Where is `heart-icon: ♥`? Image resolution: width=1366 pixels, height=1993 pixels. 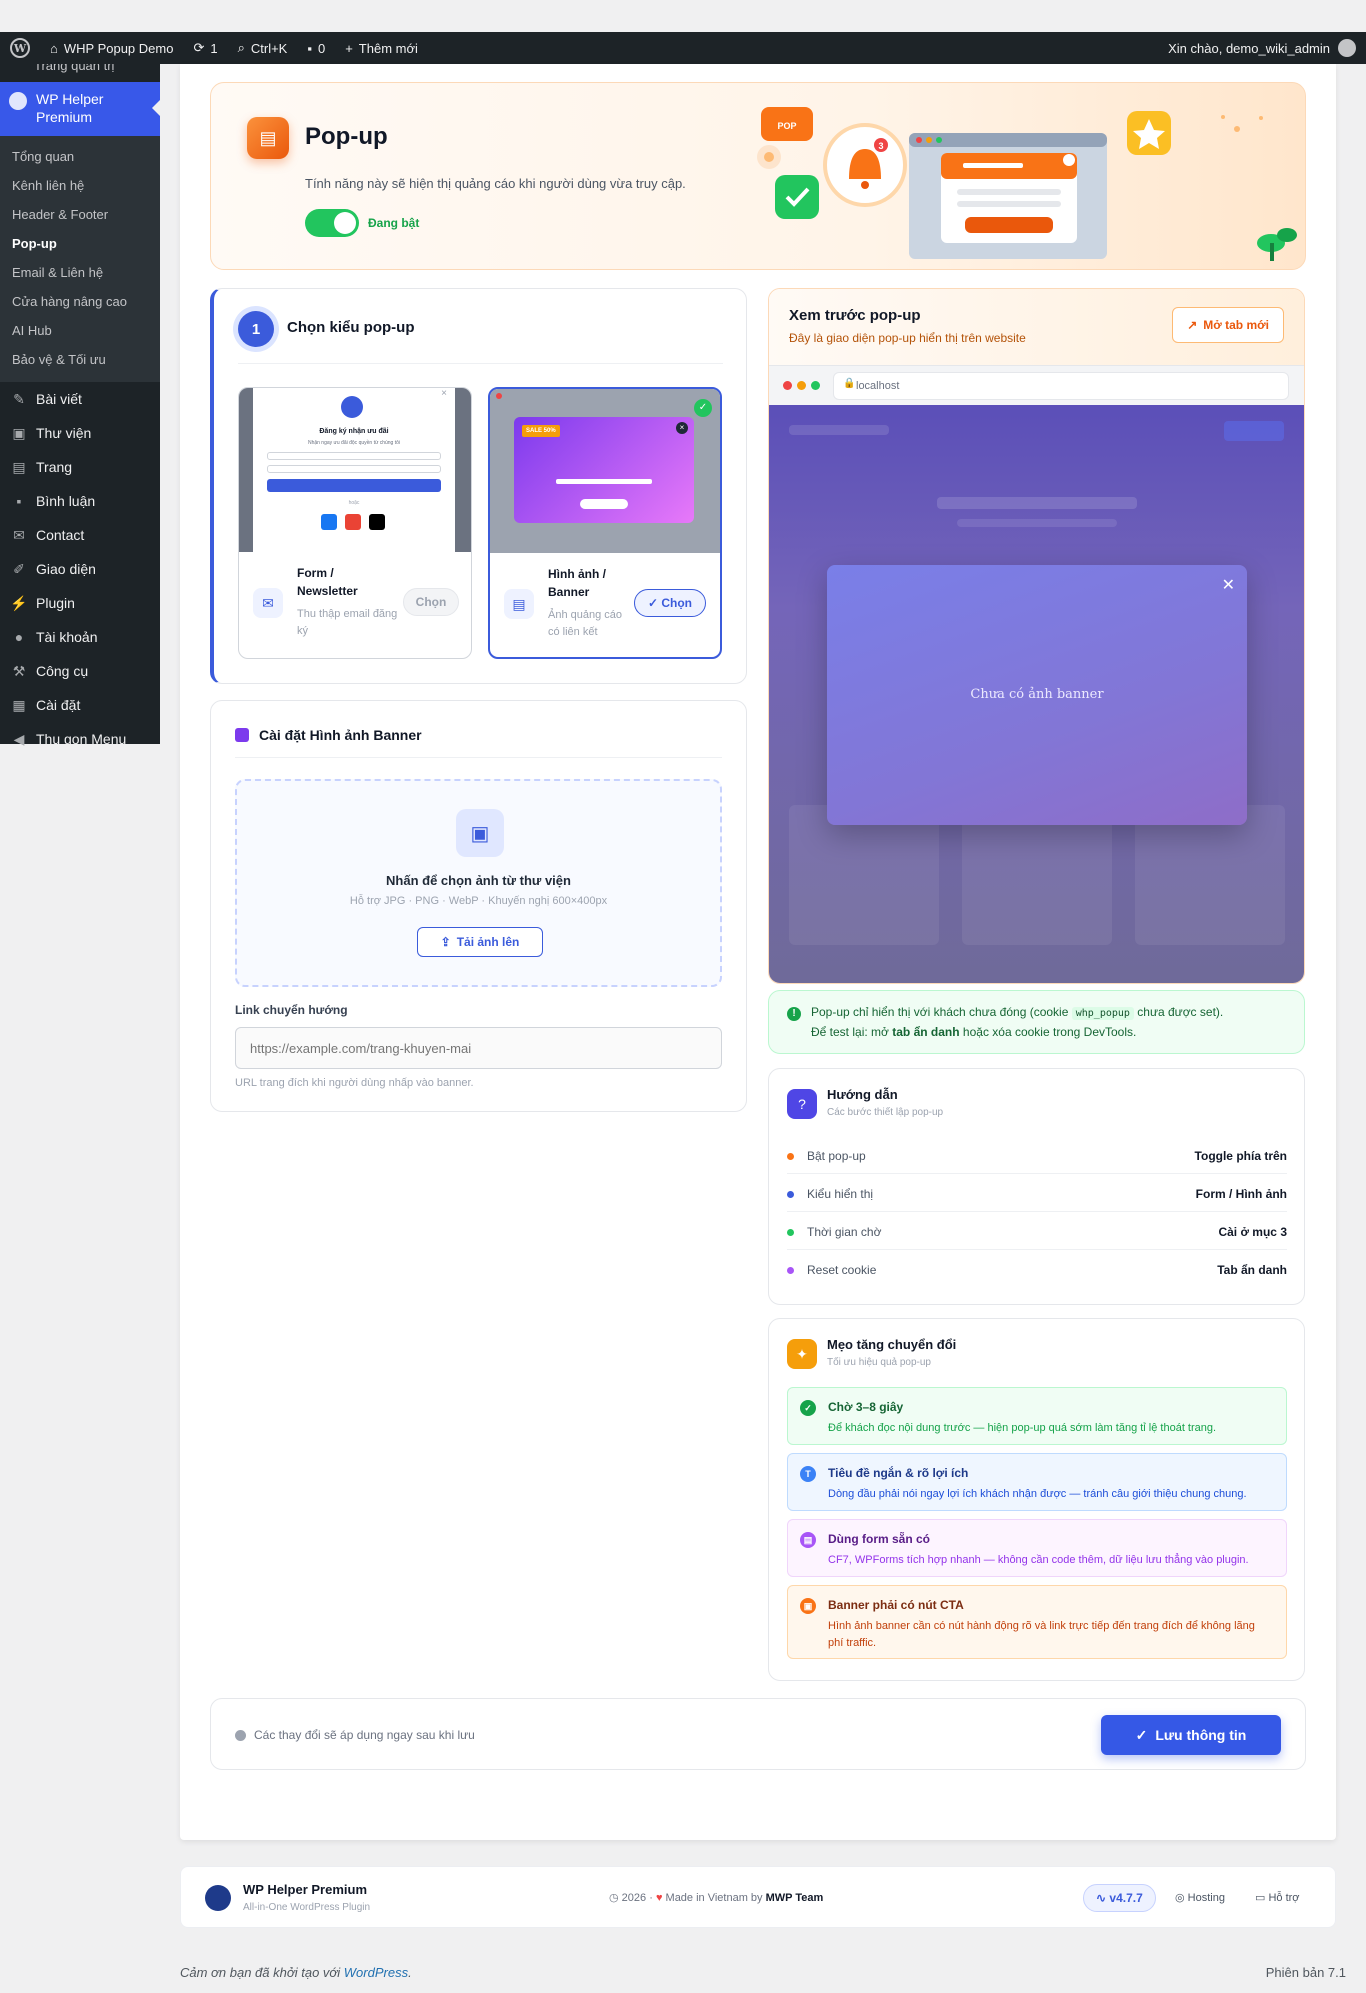 heart-icon: ♥ is located at coordinates (659, 1898).